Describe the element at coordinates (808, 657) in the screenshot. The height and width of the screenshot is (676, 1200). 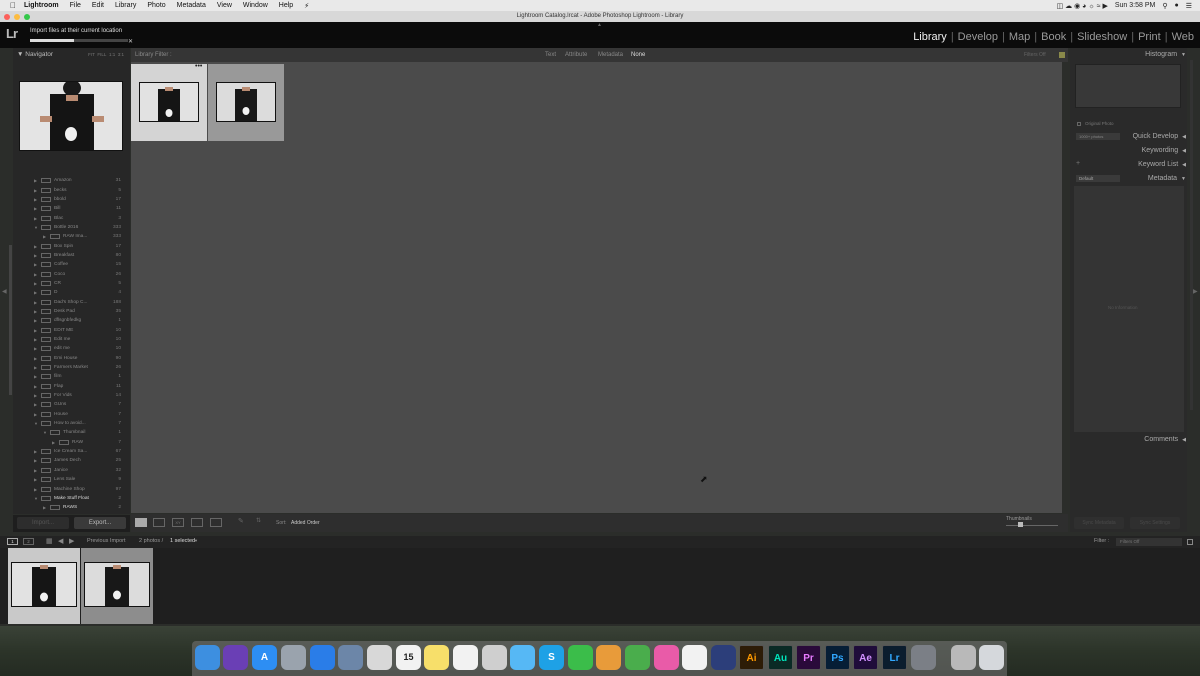
I see `premiere-icon: Pr` at that location.